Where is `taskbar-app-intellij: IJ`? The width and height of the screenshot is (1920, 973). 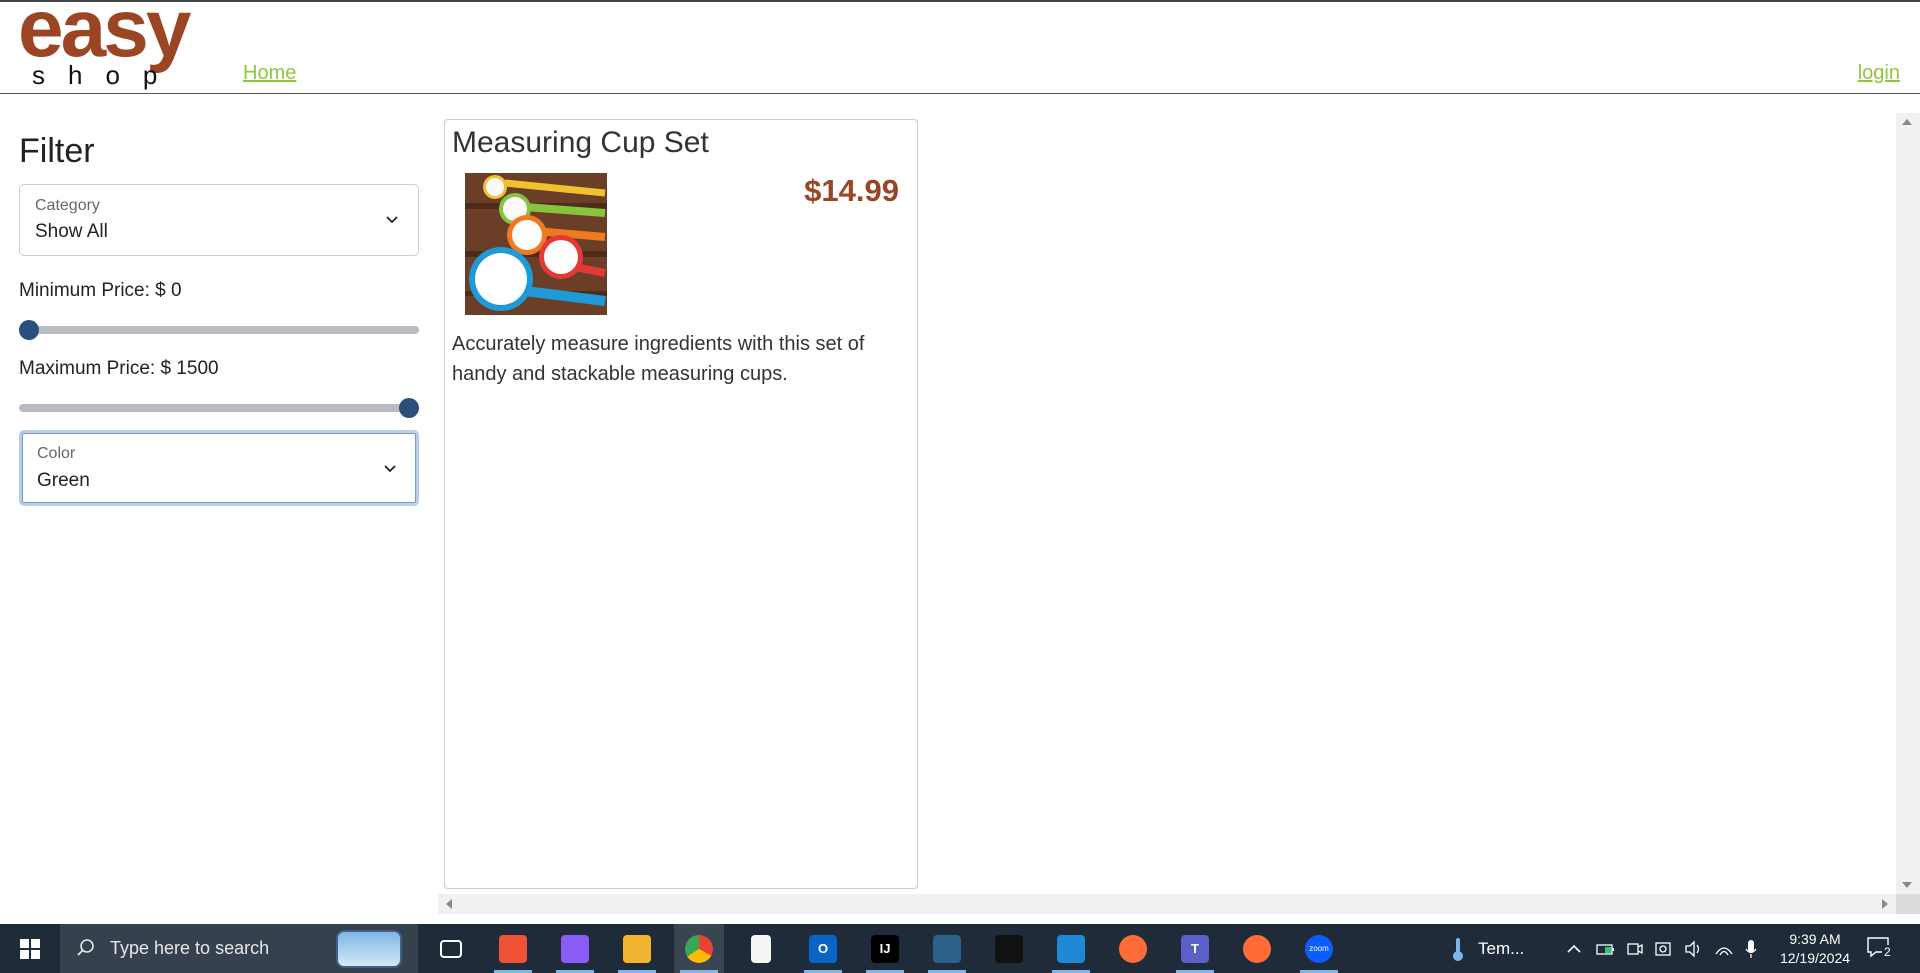 taskbar-app-intellij: IJ is located at coordinates (885, 948).